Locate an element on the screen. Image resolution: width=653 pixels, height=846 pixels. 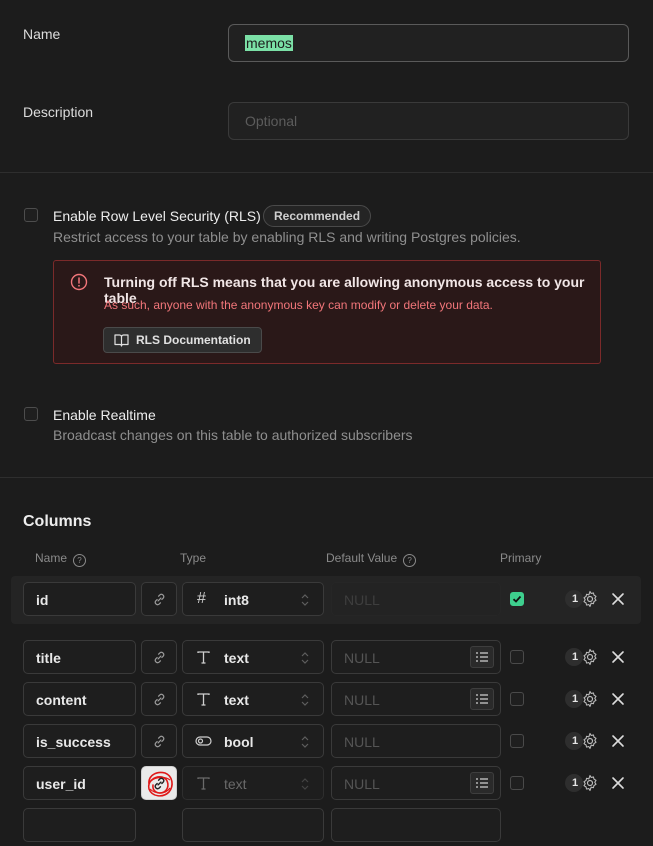
default-value-input is located at coordinates (416, 825).